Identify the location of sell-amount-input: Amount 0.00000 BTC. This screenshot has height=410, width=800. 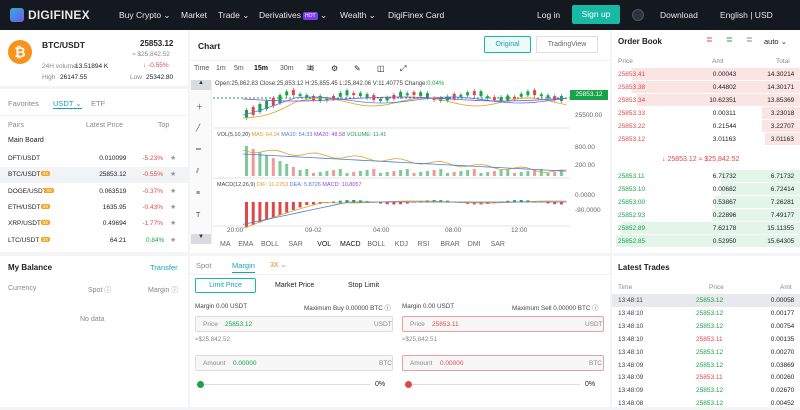
(503, 363).